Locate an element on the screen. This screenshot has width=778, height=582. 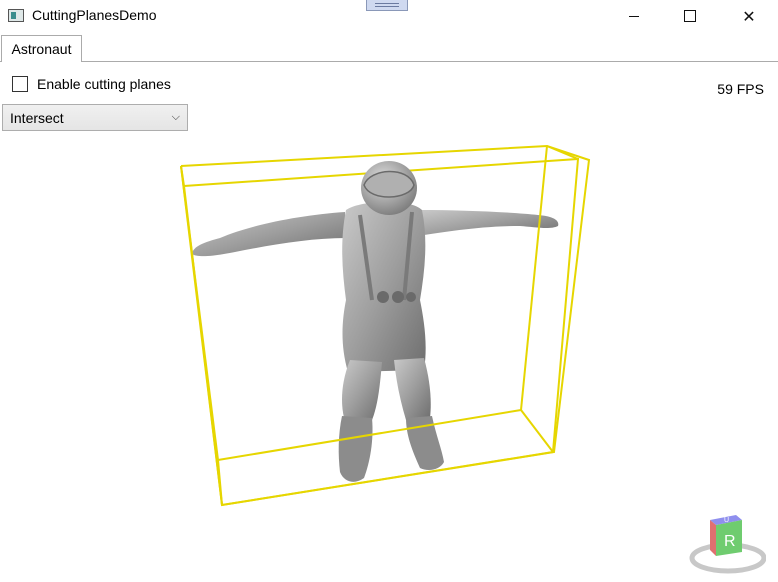
left-arm is located at coordinates (269, 234).